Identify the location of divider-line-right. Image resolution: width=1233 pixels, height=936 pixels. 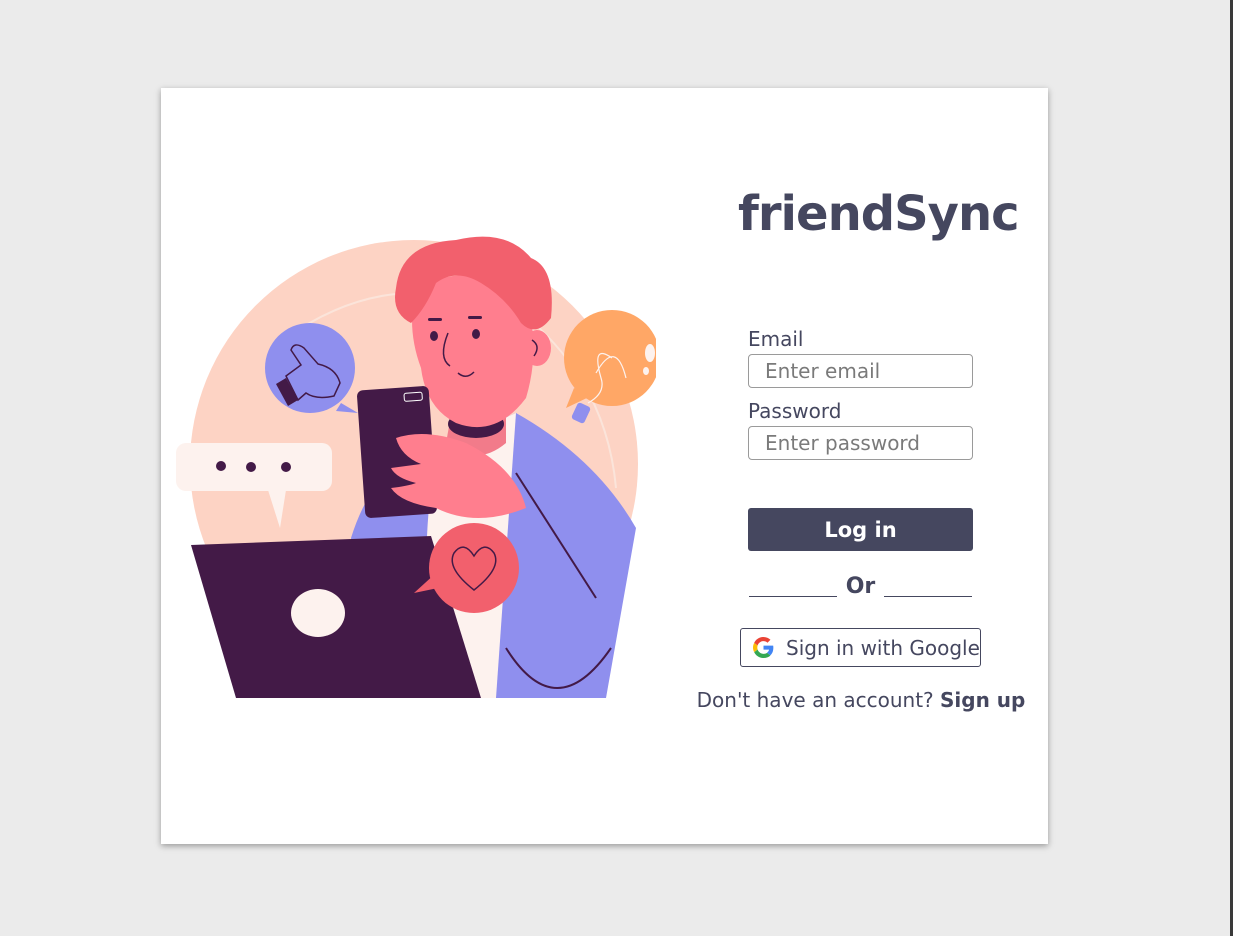
(928, 596).